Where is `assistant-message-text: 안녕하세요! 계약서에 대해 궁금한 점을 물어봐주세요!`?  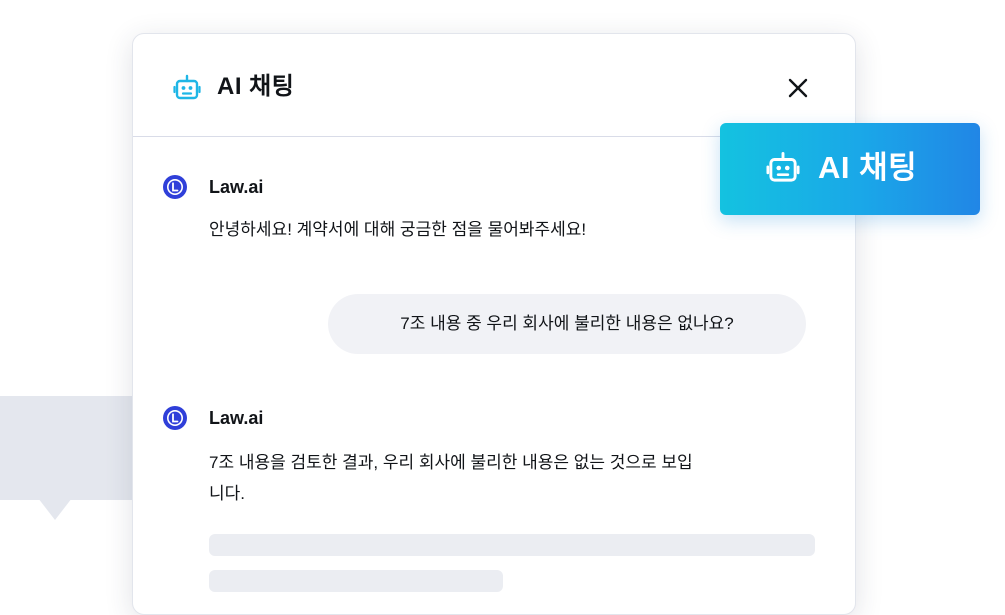
assistant-message-text: 안녕하세요! 계약서에 대해 궁금한 점을 물어봐주세요! is located at coordinates (398, 229).